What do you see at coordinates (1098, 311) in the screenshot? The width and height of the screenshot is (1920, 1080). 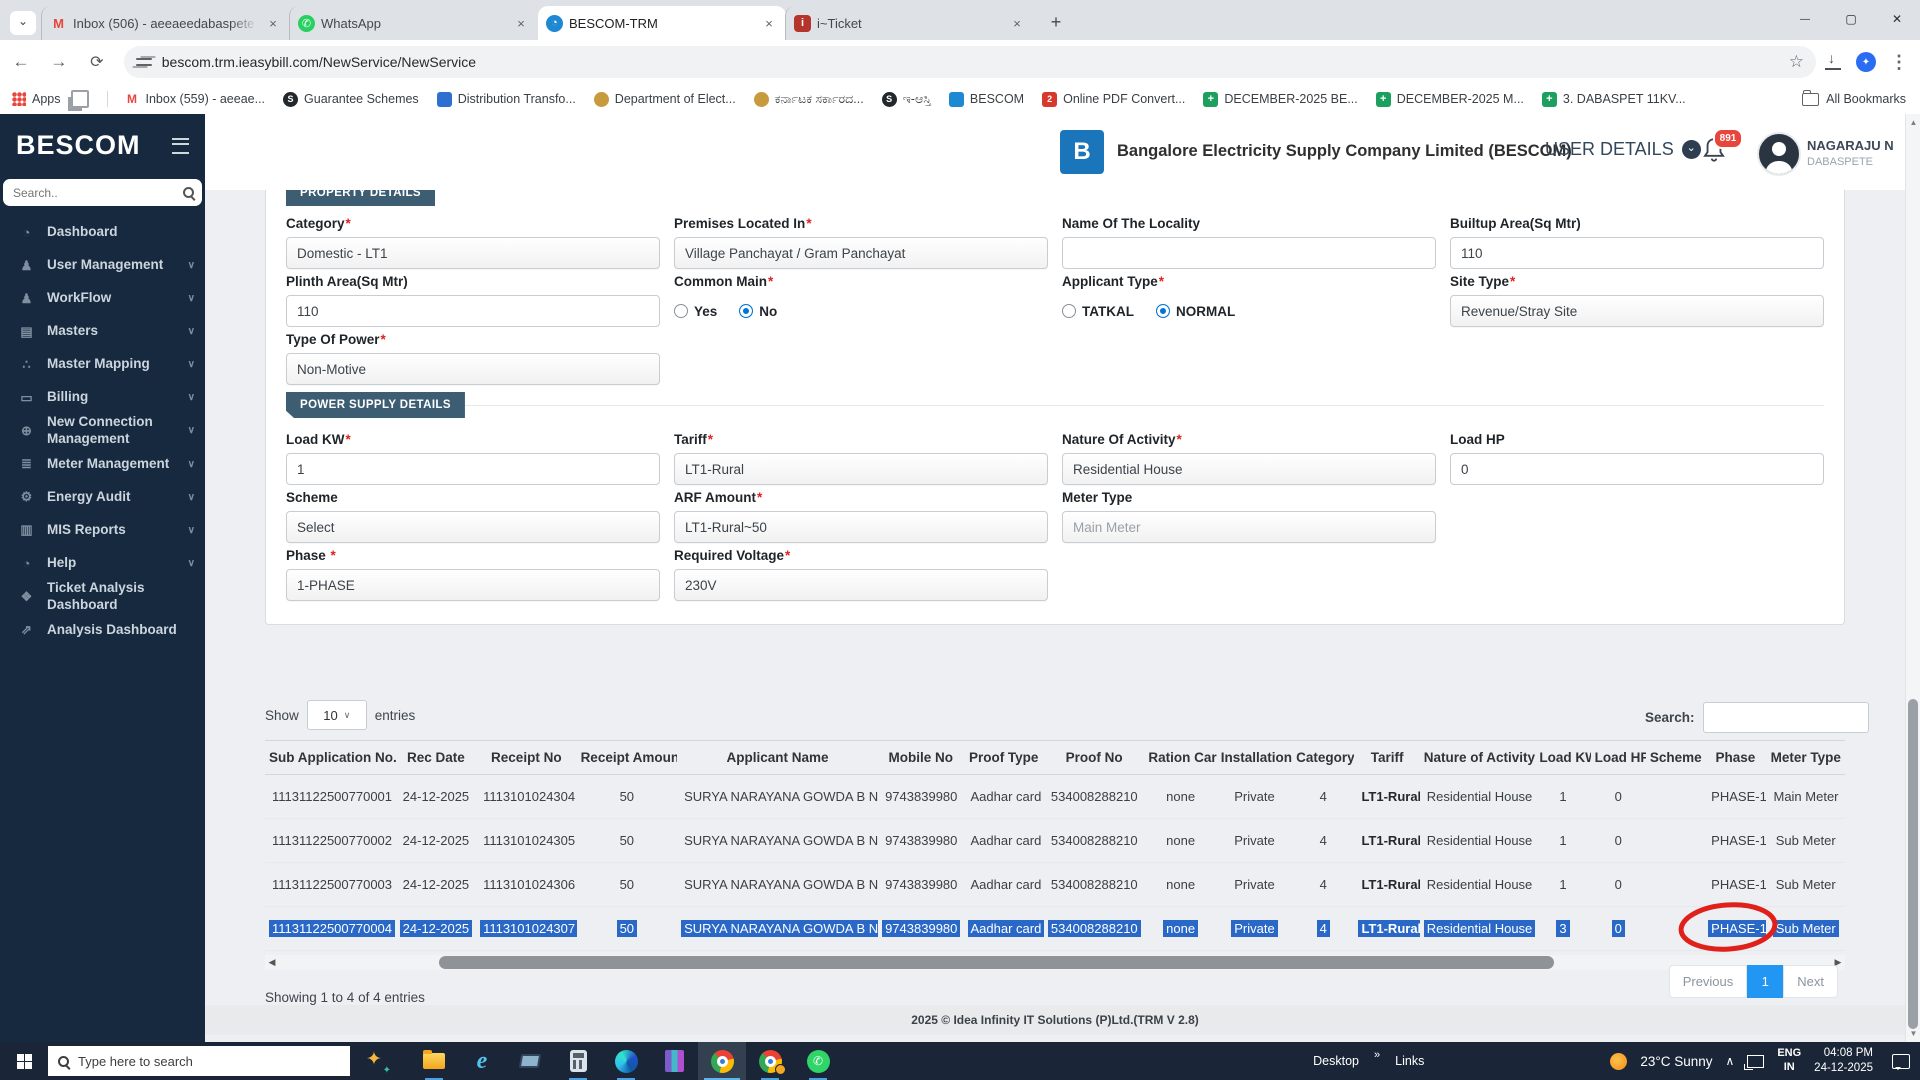 I see `radio-tatkal: TATKAL` at bounding box center [1098, 311].